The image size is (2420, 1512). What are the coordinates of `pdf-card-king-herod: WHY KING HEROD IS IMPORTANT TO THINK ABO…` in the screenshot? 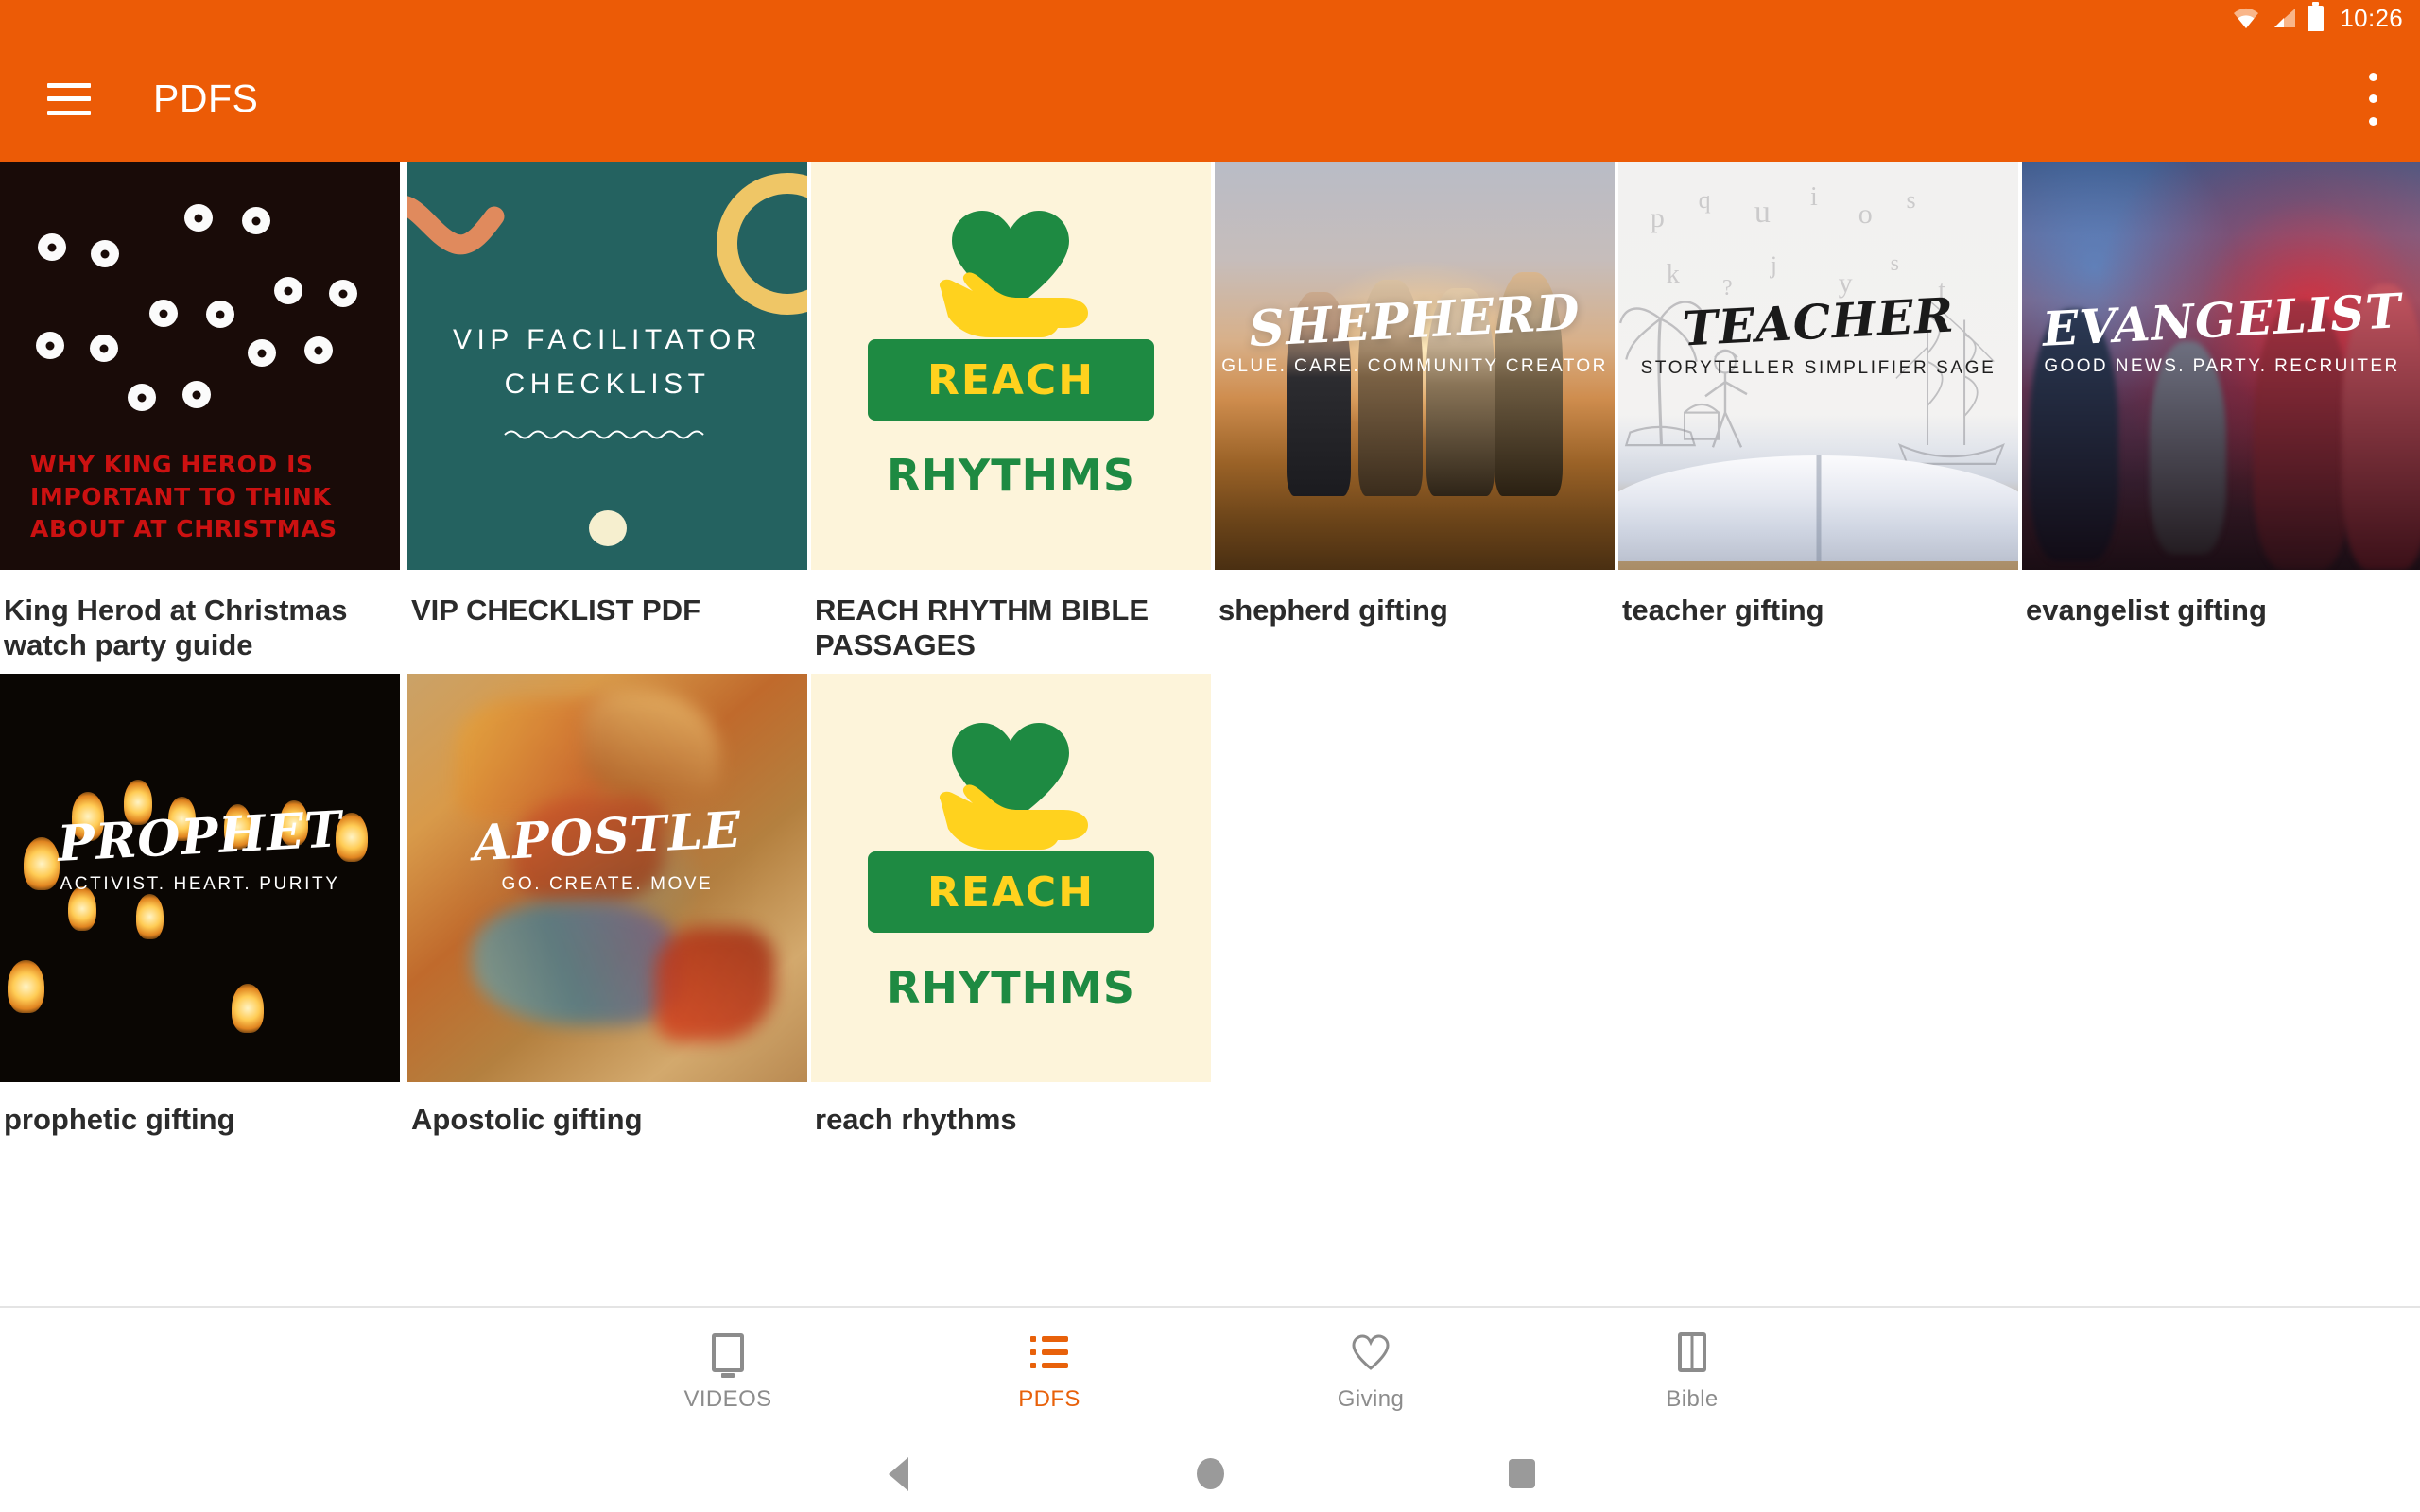 It's located at (202, 412).